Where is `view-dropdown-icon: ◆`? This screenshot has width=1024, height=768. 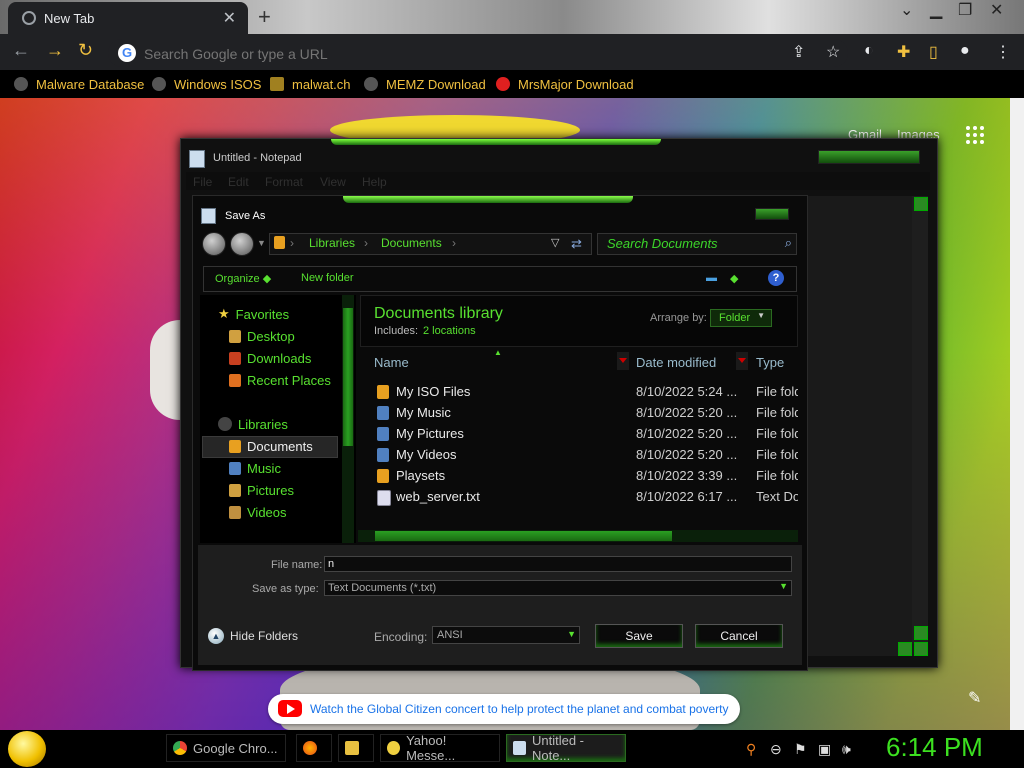 view-dropdown-icon: ◆ is located at coordinates (734, 278).